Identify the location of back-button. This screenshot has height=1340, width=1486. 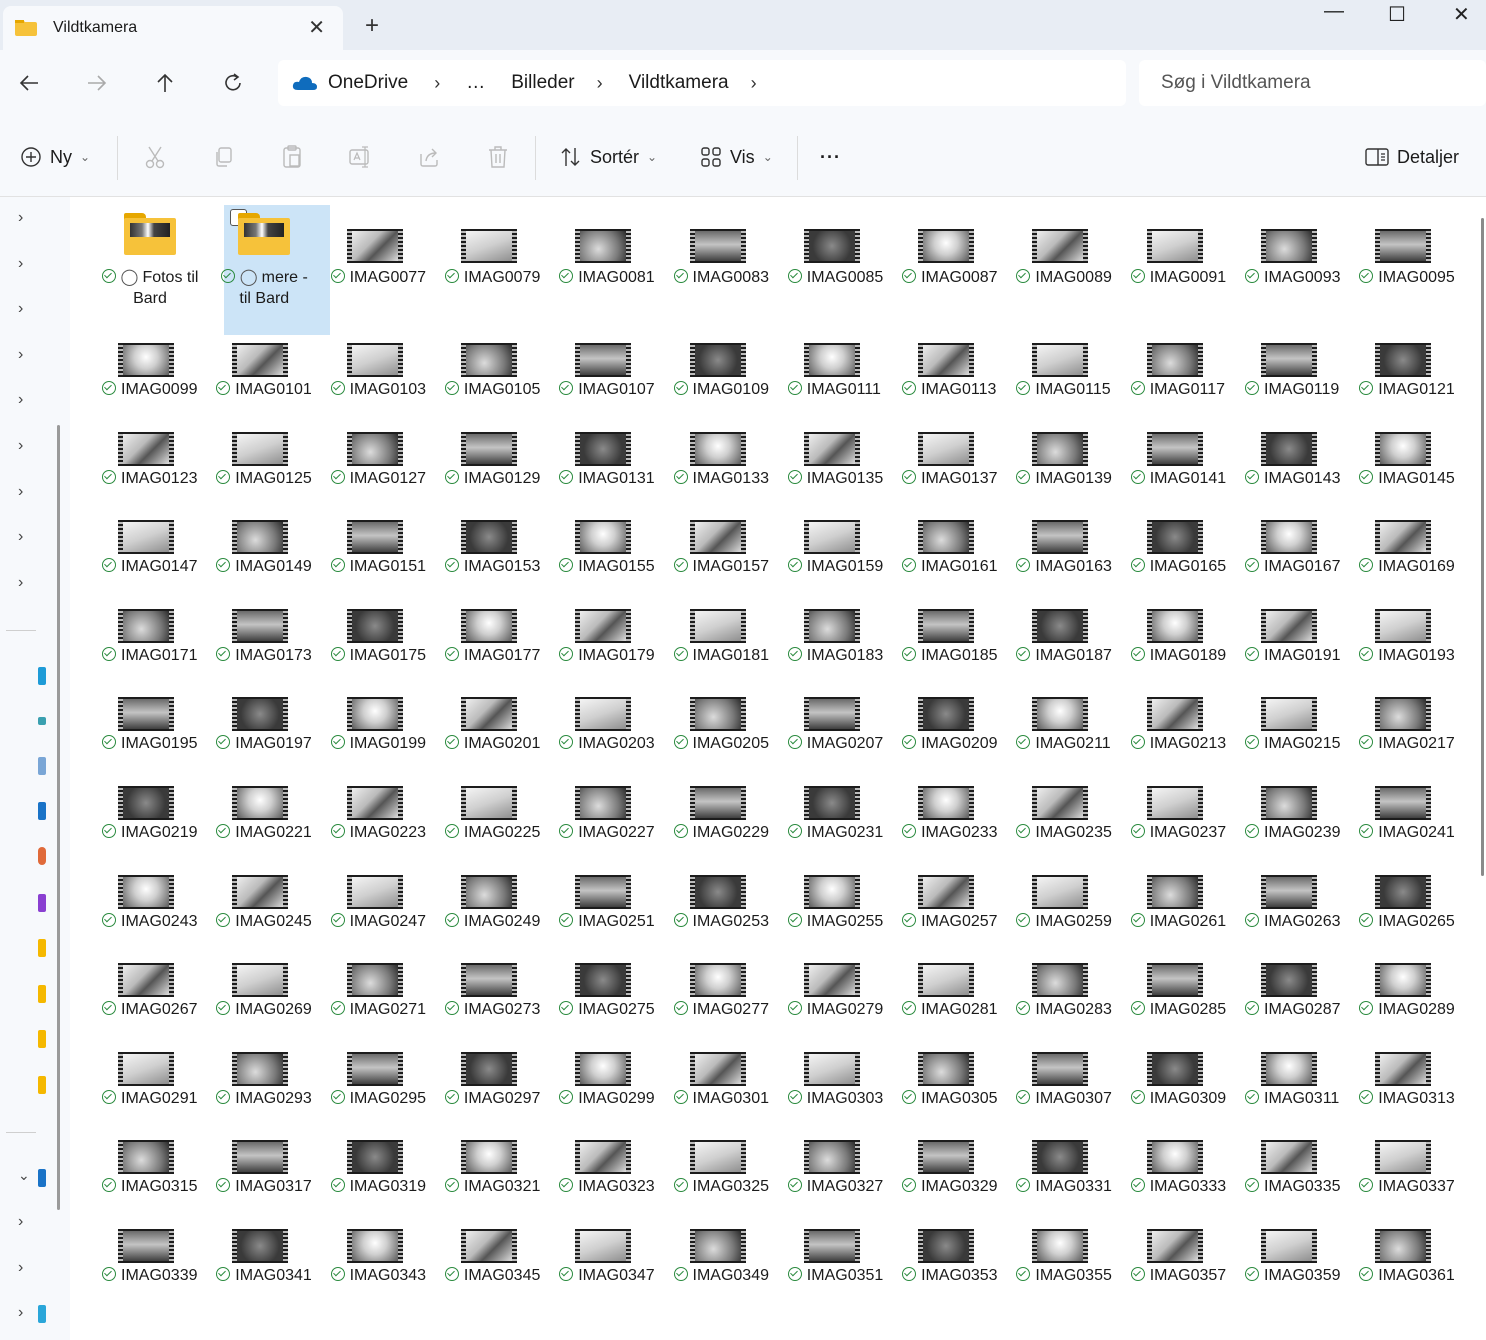
(29, 83).